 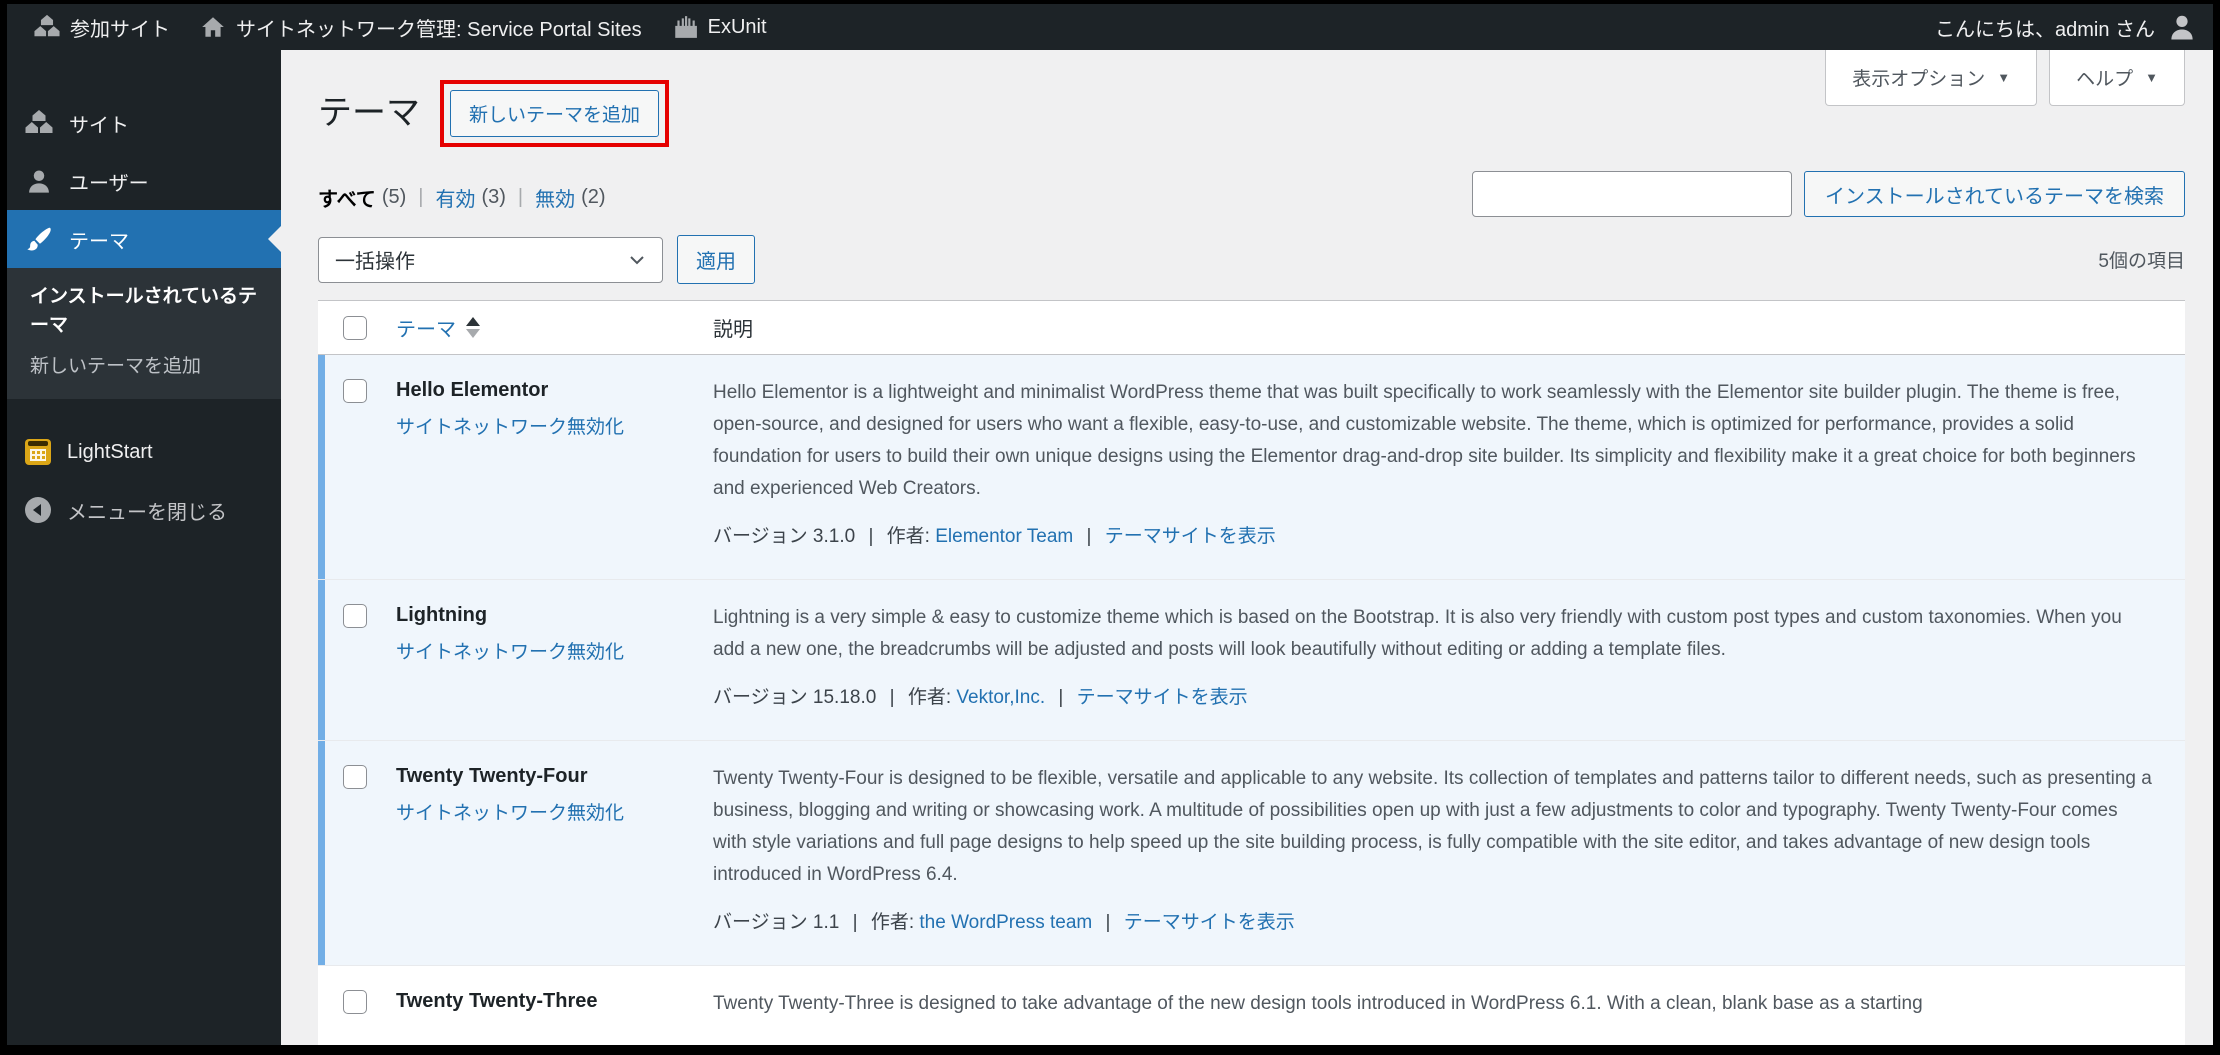 I want to click on users-icon, so click(x=39, y=181).